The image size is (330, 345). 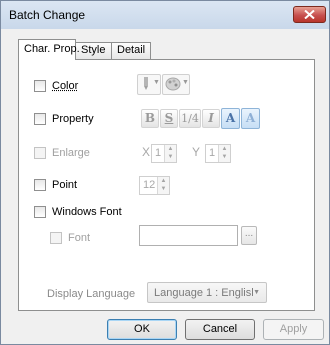 What do you see at coordinates (40, 119) in the screenshot?
I see `property-checkbox` at bounding box center [40, 119].